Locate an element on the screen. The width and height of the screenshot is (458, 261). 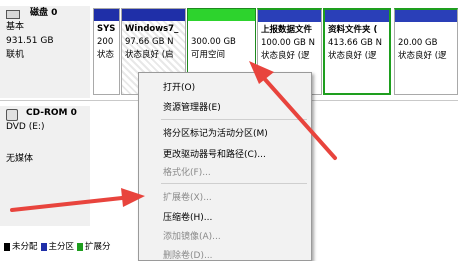
arrow-to-free-space is located at coordinates (293, 110).